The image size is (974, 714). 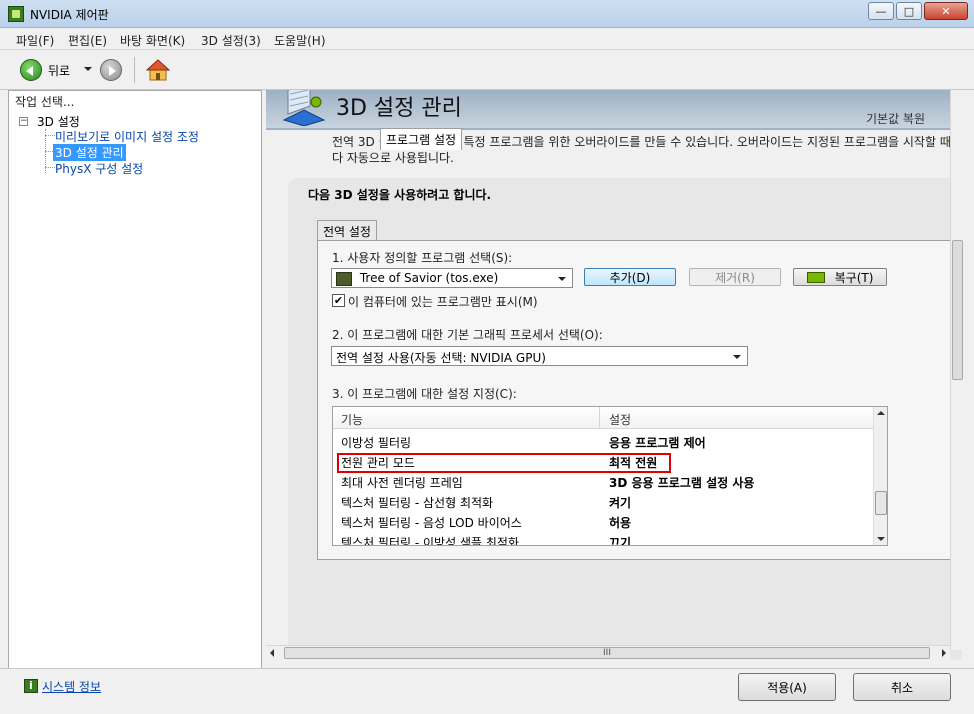 What do you see at coordinates (620, 419) in the screenshot?
I see `column-setting: 설정` at bounding box center [620, 419].